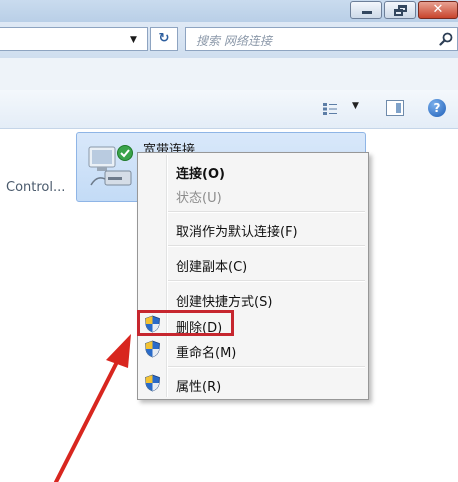 The image size is (458, 482). Describe the element at coordinates (185, 323) in the screenshot. I see `delete-highlight-box` at that location.